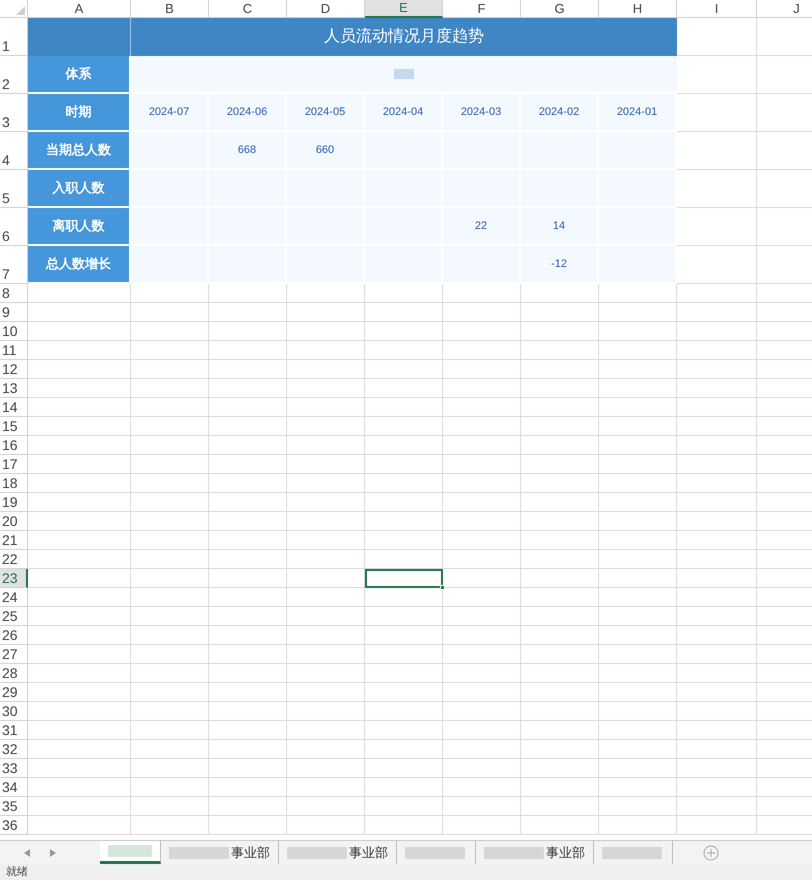 This screenshot has width=812, height=880. I want to click on scroll-left-icon, so click(27, 852).